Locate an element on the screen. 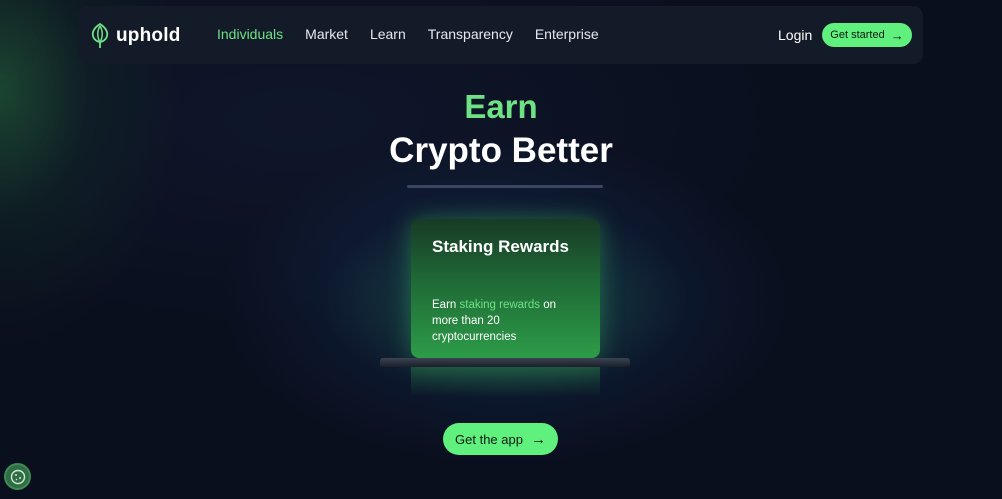  get-the-app-button: Get the app → is located at coordinates (500, 439).